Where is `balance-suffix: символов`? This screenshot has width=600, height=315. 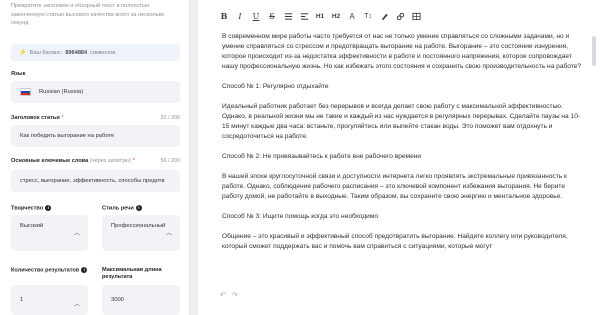 balance-suffix: символов is located at coordinates (103, 52).